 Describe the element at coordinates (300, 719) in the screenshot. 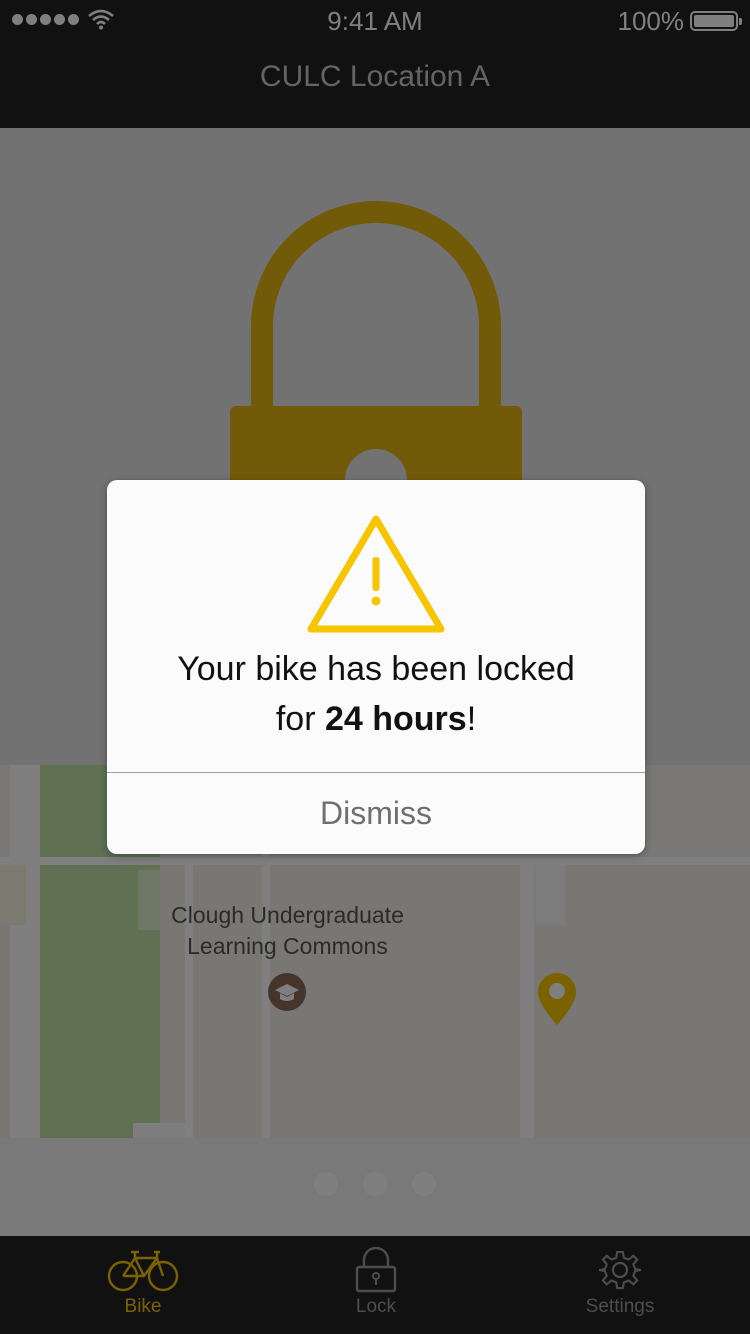

I see `alert-message-prefix: for` at that location.